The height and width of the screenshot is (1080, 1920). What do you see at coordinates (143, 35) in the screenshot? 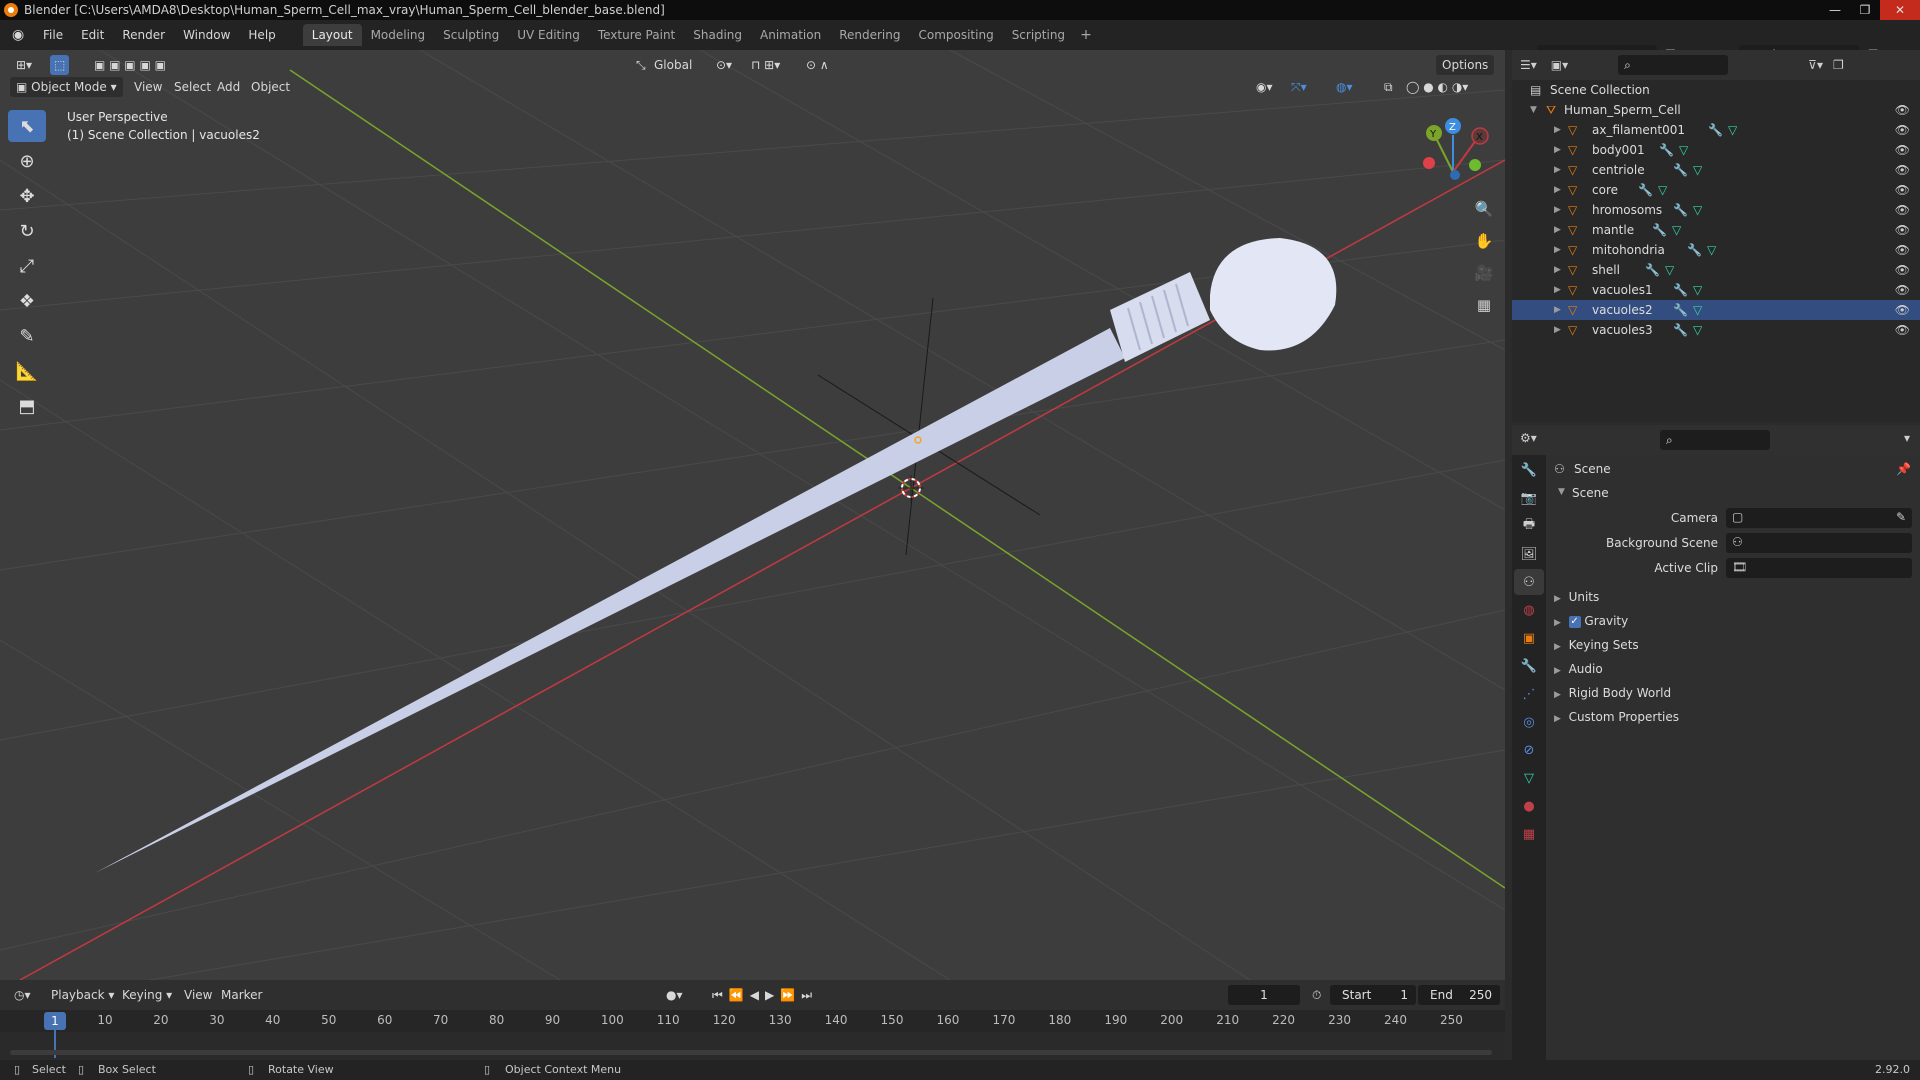
I see `menu-render: Render` at bounding box center [143, 35].